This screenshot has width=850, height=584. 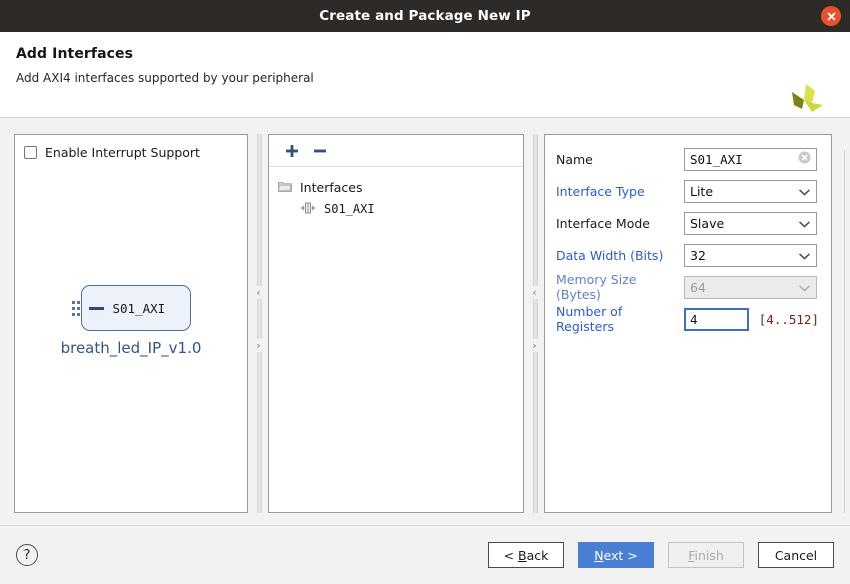 What do you see at coordinates (284, 187) in the screenshot?
I see `folder-icon` at bounding box center [284, 187].